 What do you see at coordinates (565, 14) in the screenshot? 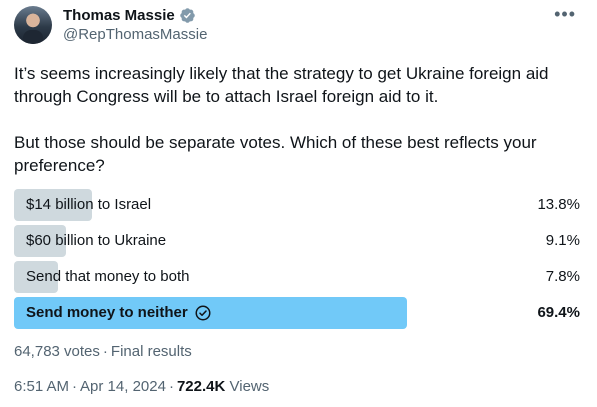
I see `more-options-icon: •••` at bounding box center [565, 14].